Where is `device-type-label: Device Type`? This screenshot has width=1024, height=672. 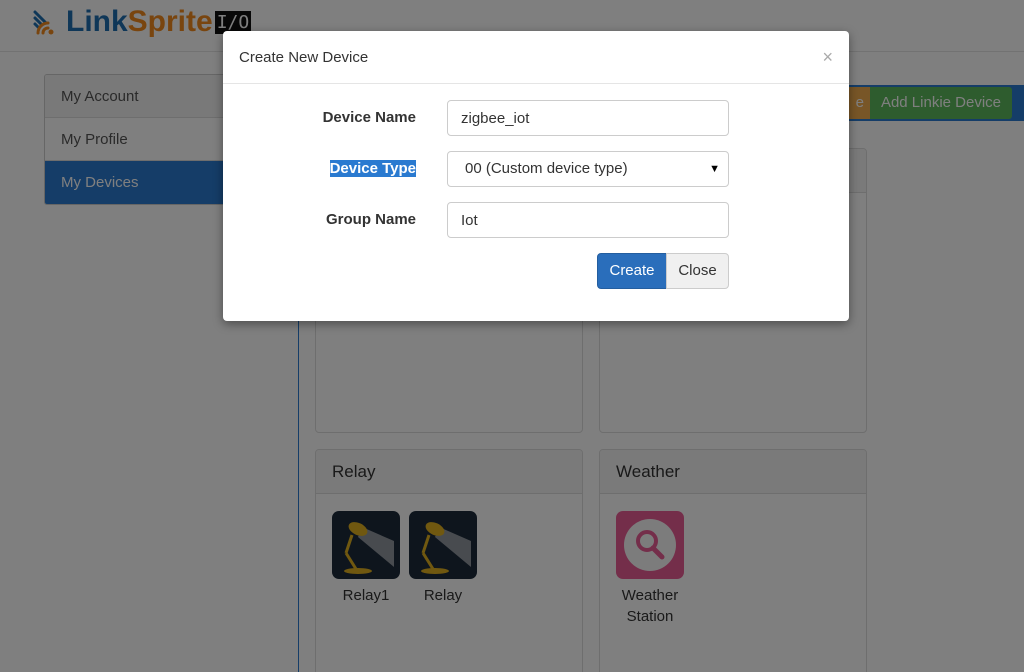 device-type-label: Device Type is located at coordinates (372, 169).